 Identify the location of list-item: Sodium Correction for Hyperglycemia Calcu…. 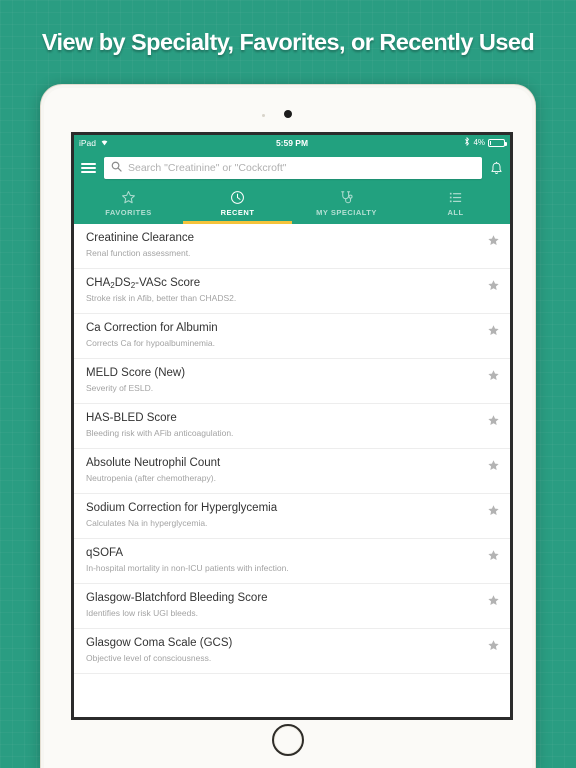
(292, 516).